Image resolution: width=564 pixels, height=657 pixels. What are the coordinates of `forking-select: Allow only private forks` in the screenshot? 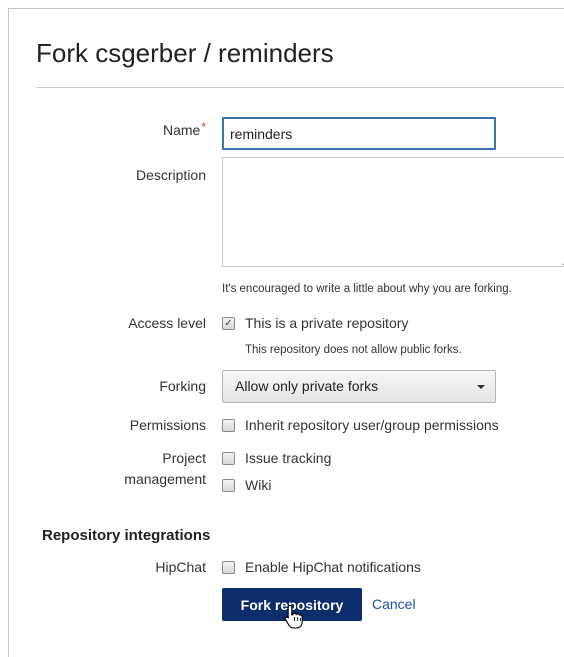 It's located at (359, 386).